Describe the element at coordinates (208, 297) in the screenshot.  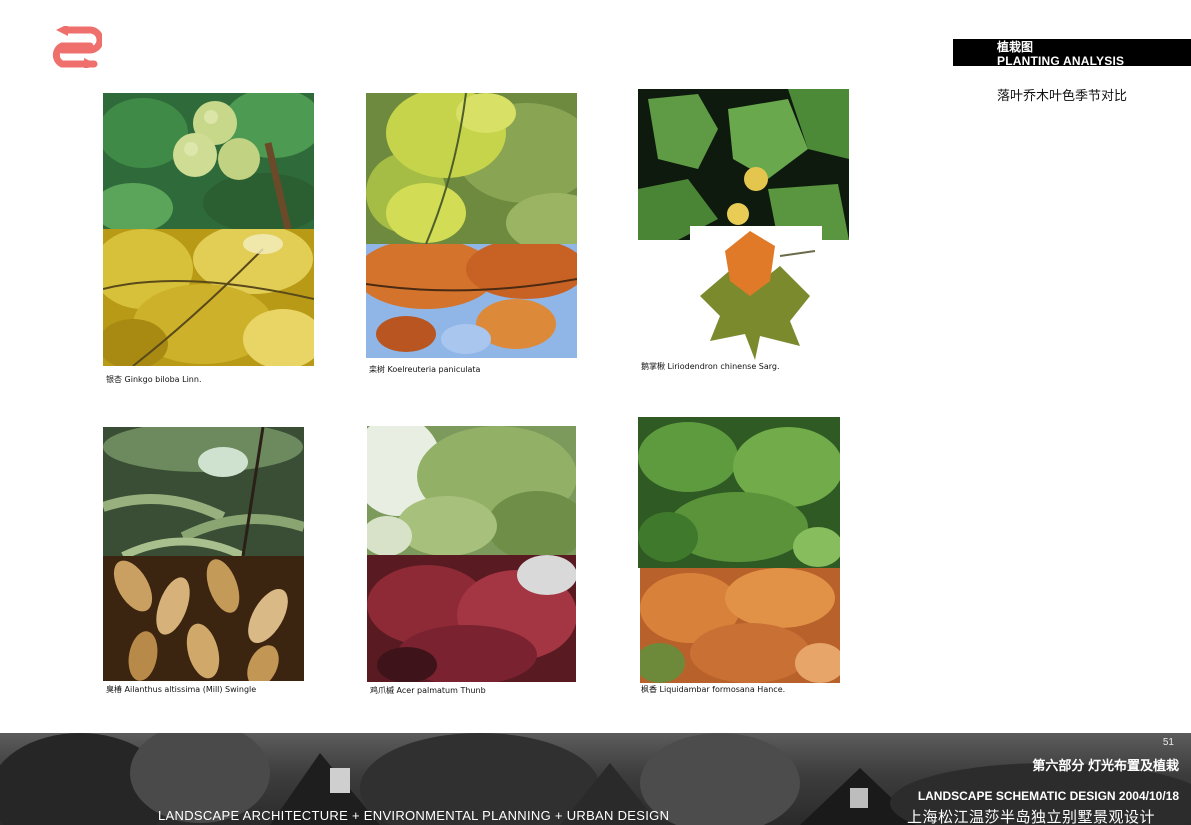
I see `ginkgo-autumn-photo` at that location.